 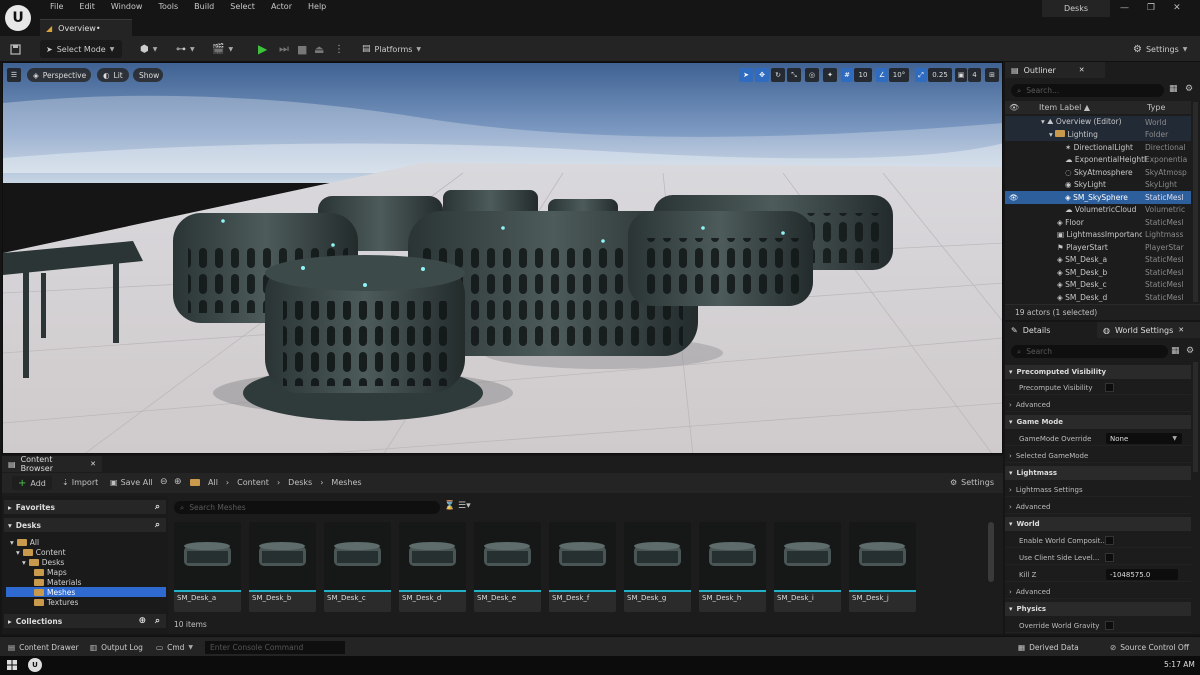 What do you see at coordinates (1098, 172) in the screenshot?
I see `outliner-row: ◌ SkyAtmosphere SkyAtmosp` at bounding box center [1098, 172].